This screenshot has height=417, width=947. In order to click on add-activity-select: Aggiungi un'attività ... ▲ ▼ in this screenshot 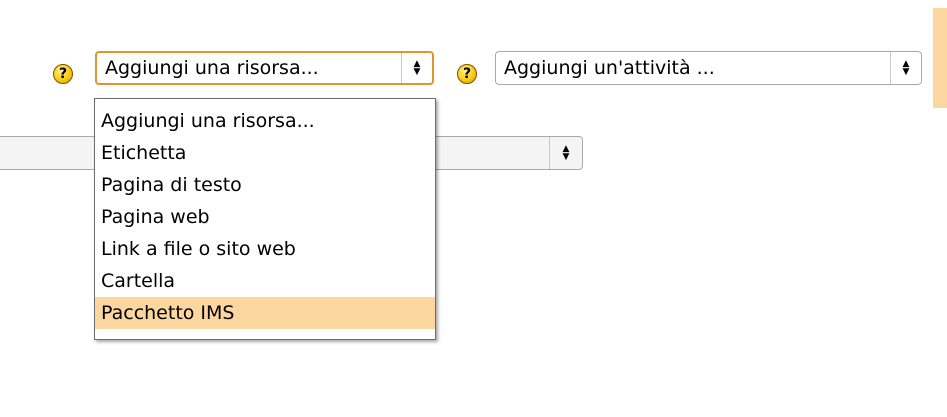, I will do `click(708, 68)`.